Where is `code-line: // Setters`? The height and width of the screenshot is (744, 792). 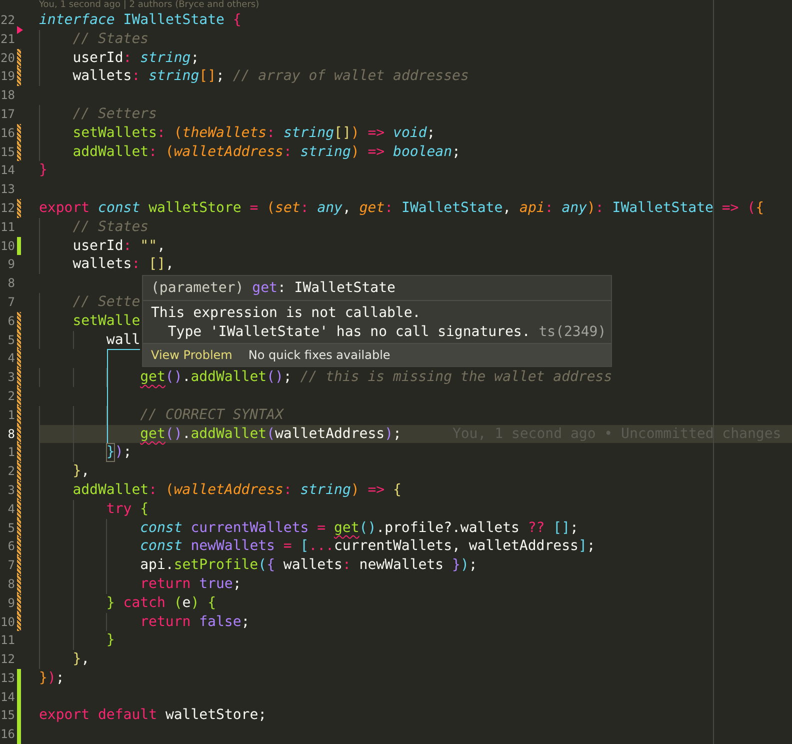
code-line: // Setters is located at coordinates (114, 114).